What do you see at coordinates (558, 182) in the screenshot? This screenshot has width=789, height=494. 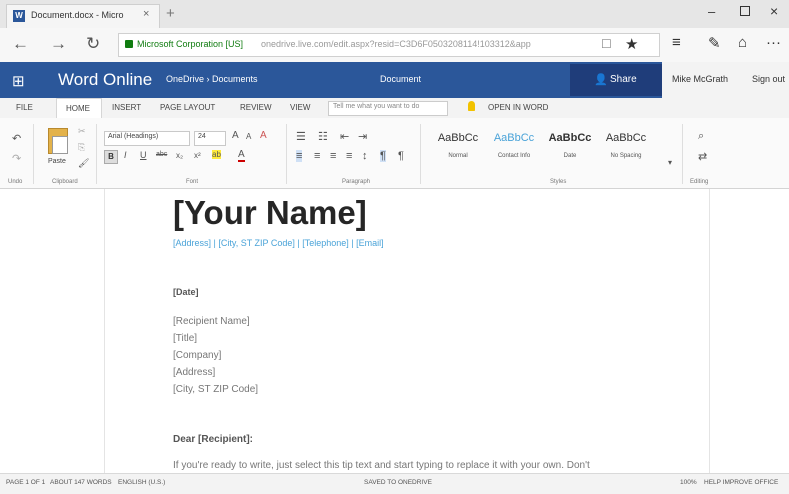 I see `styles-group-label: Styles` at bounding box center [558, 182].